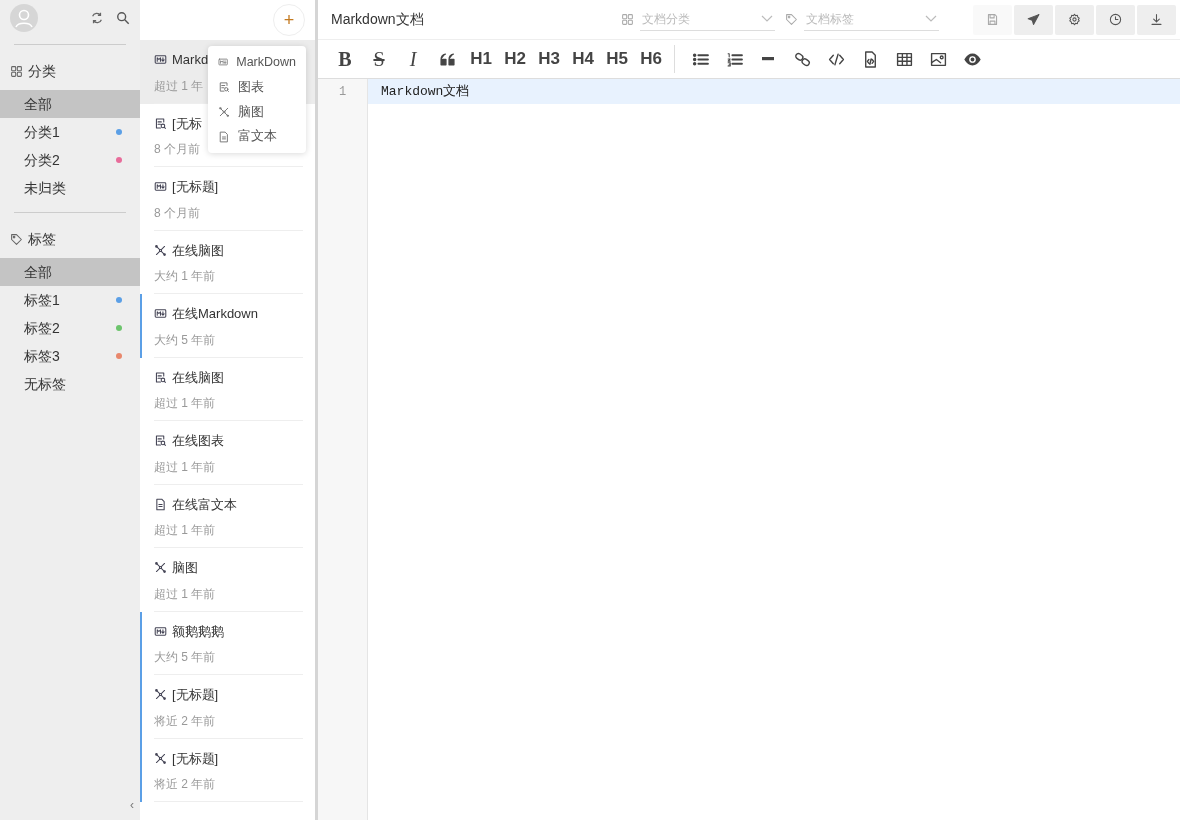 The image size is (1180, 820). I want to click on document-title: 在线Markdown, so click(215, 314).